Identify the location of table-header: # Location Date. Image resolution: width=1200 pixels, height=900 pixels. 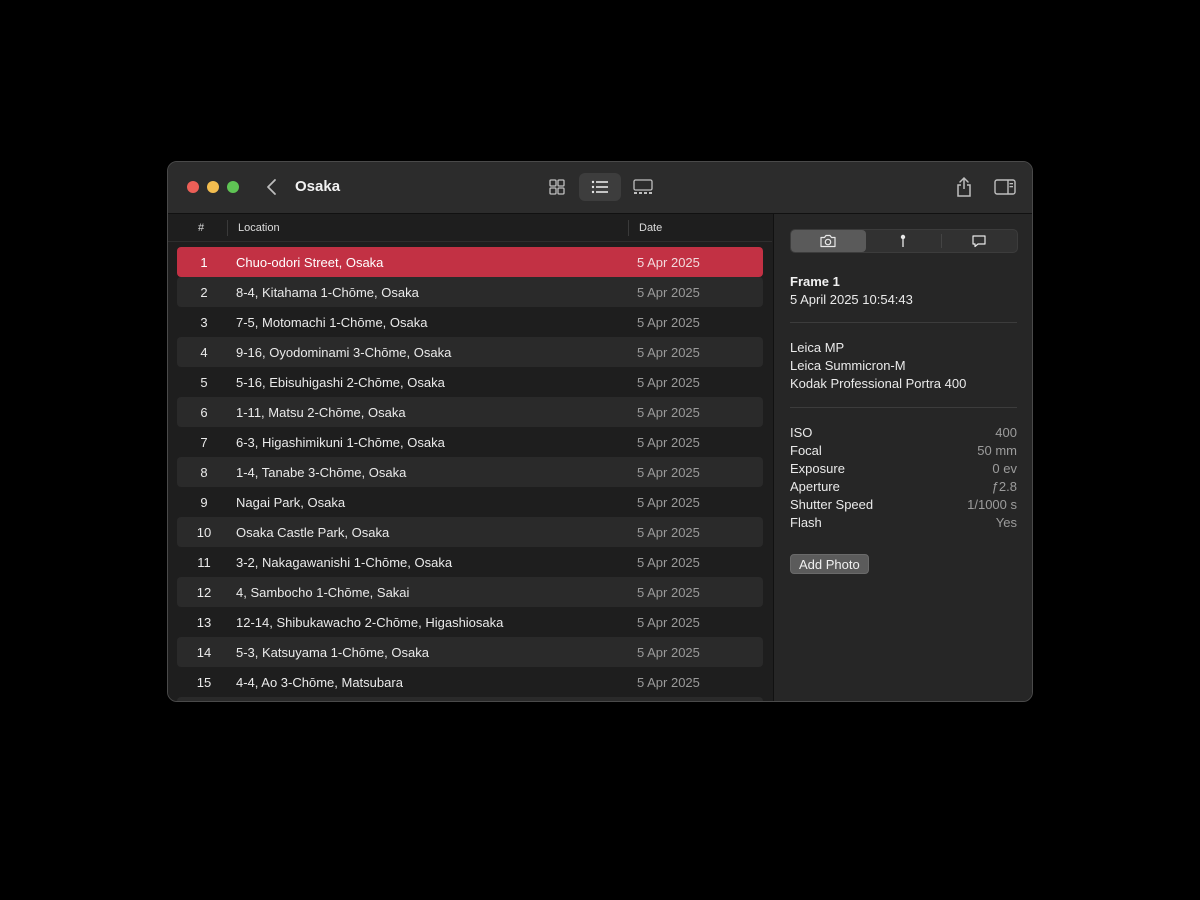
(470, 228).